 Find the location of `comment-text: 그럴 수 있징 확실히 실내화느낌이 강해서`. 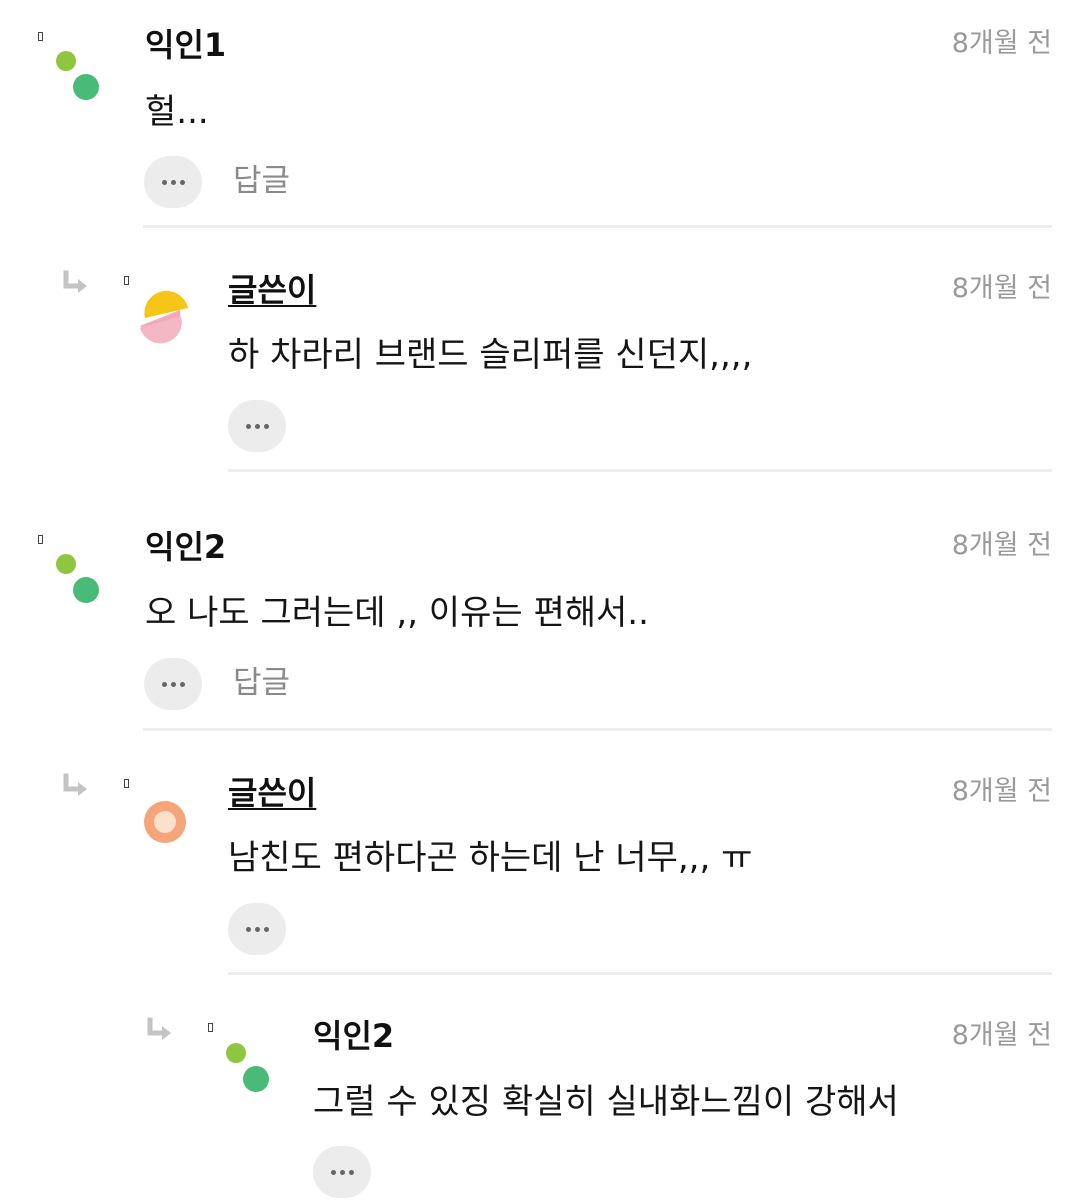

comment-text: 그럴 수 있징 확실히 실내화느낌이 강해서 is located at coordinates (606, 1102).